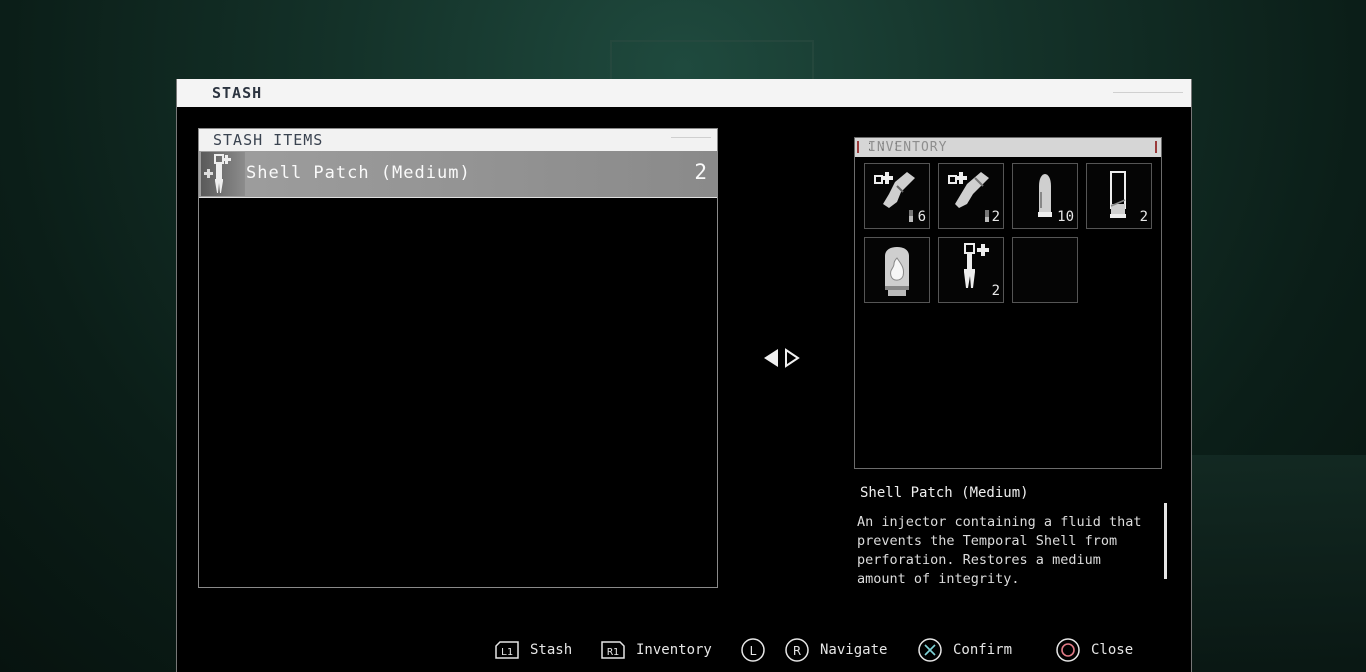 The image size is (1366, 672). Describe the element at coordinates (1278, 563) in the screenshot. I see `background-crate` at that location.